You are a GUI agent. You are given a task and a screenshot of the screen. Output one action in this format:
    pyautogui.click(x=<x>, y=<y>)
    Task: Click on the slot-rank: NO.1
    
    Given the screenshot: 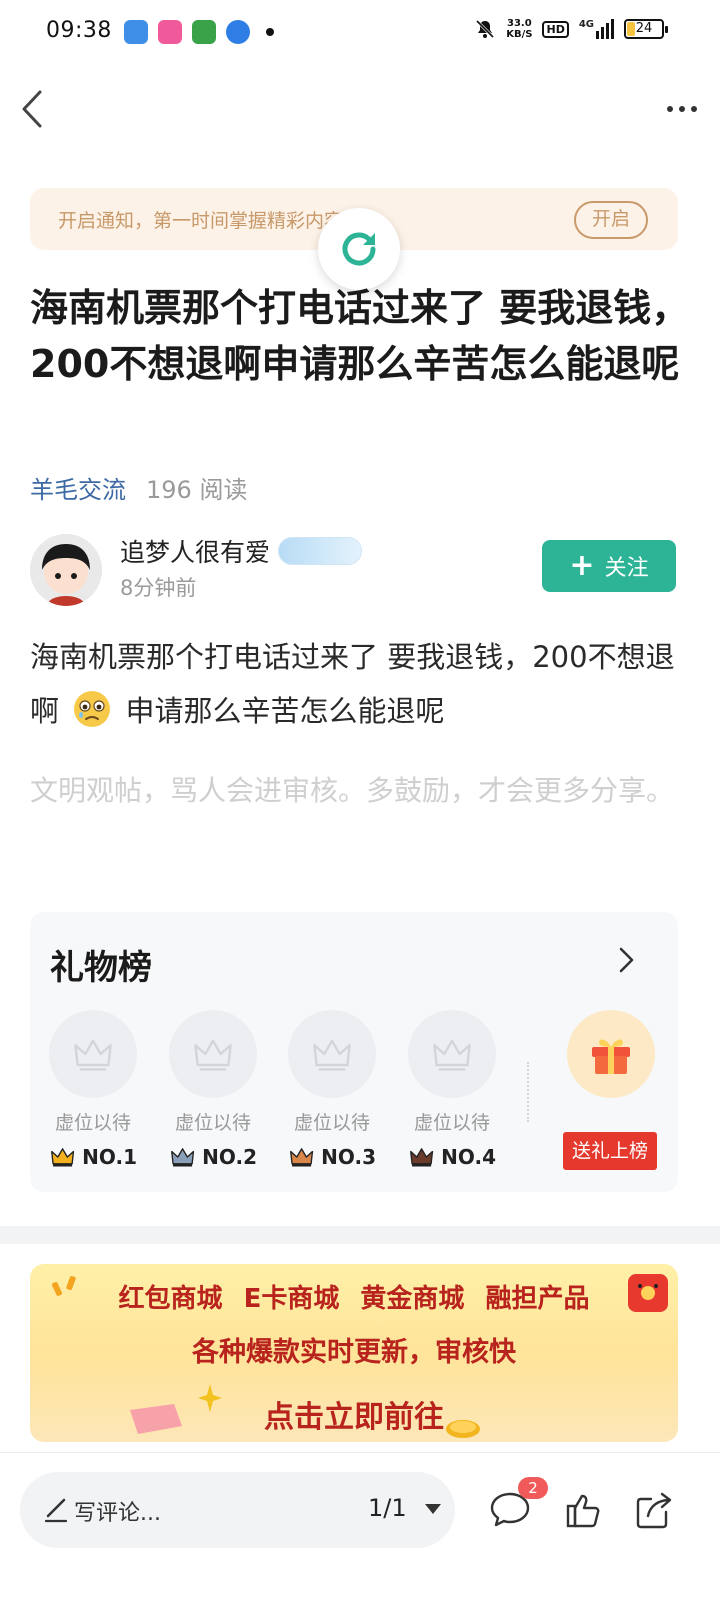 What is the action you would take?
    pyautogui.click(x=93, y=1157)
    